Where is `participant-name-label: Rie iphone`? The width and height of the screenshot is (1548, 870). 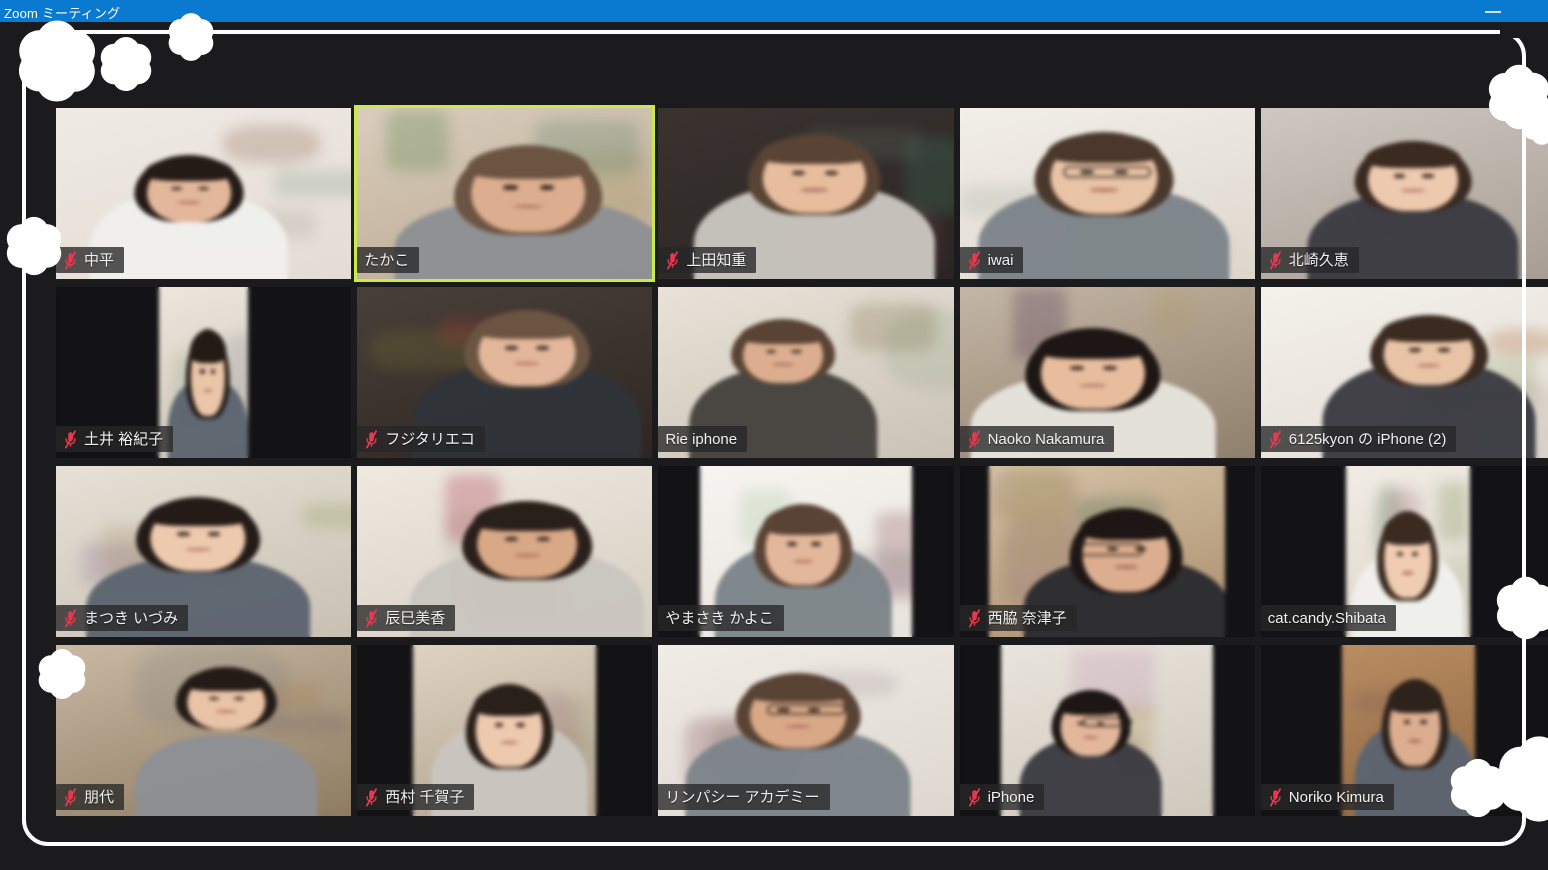
participant-name-label: Rie iphone is located at coordinates (701, 439).